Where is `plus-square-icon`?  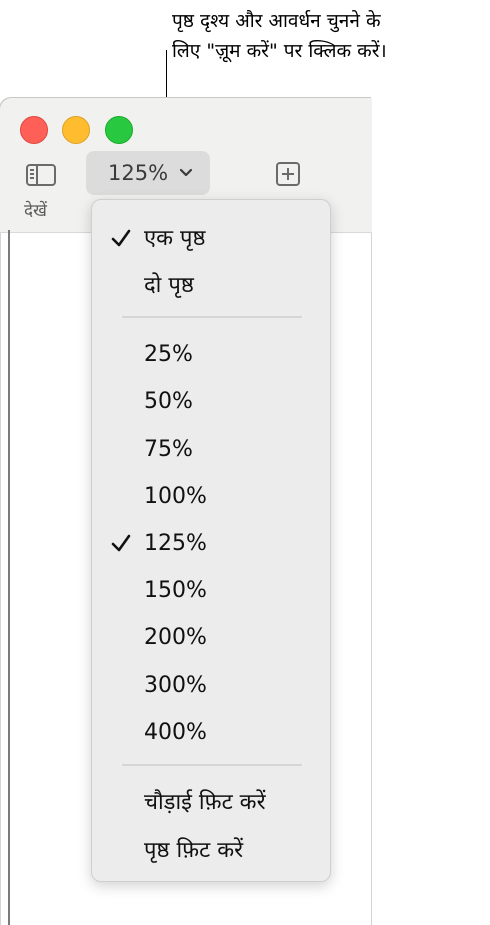 plus-square-icon is located at coordinates (288, 174).